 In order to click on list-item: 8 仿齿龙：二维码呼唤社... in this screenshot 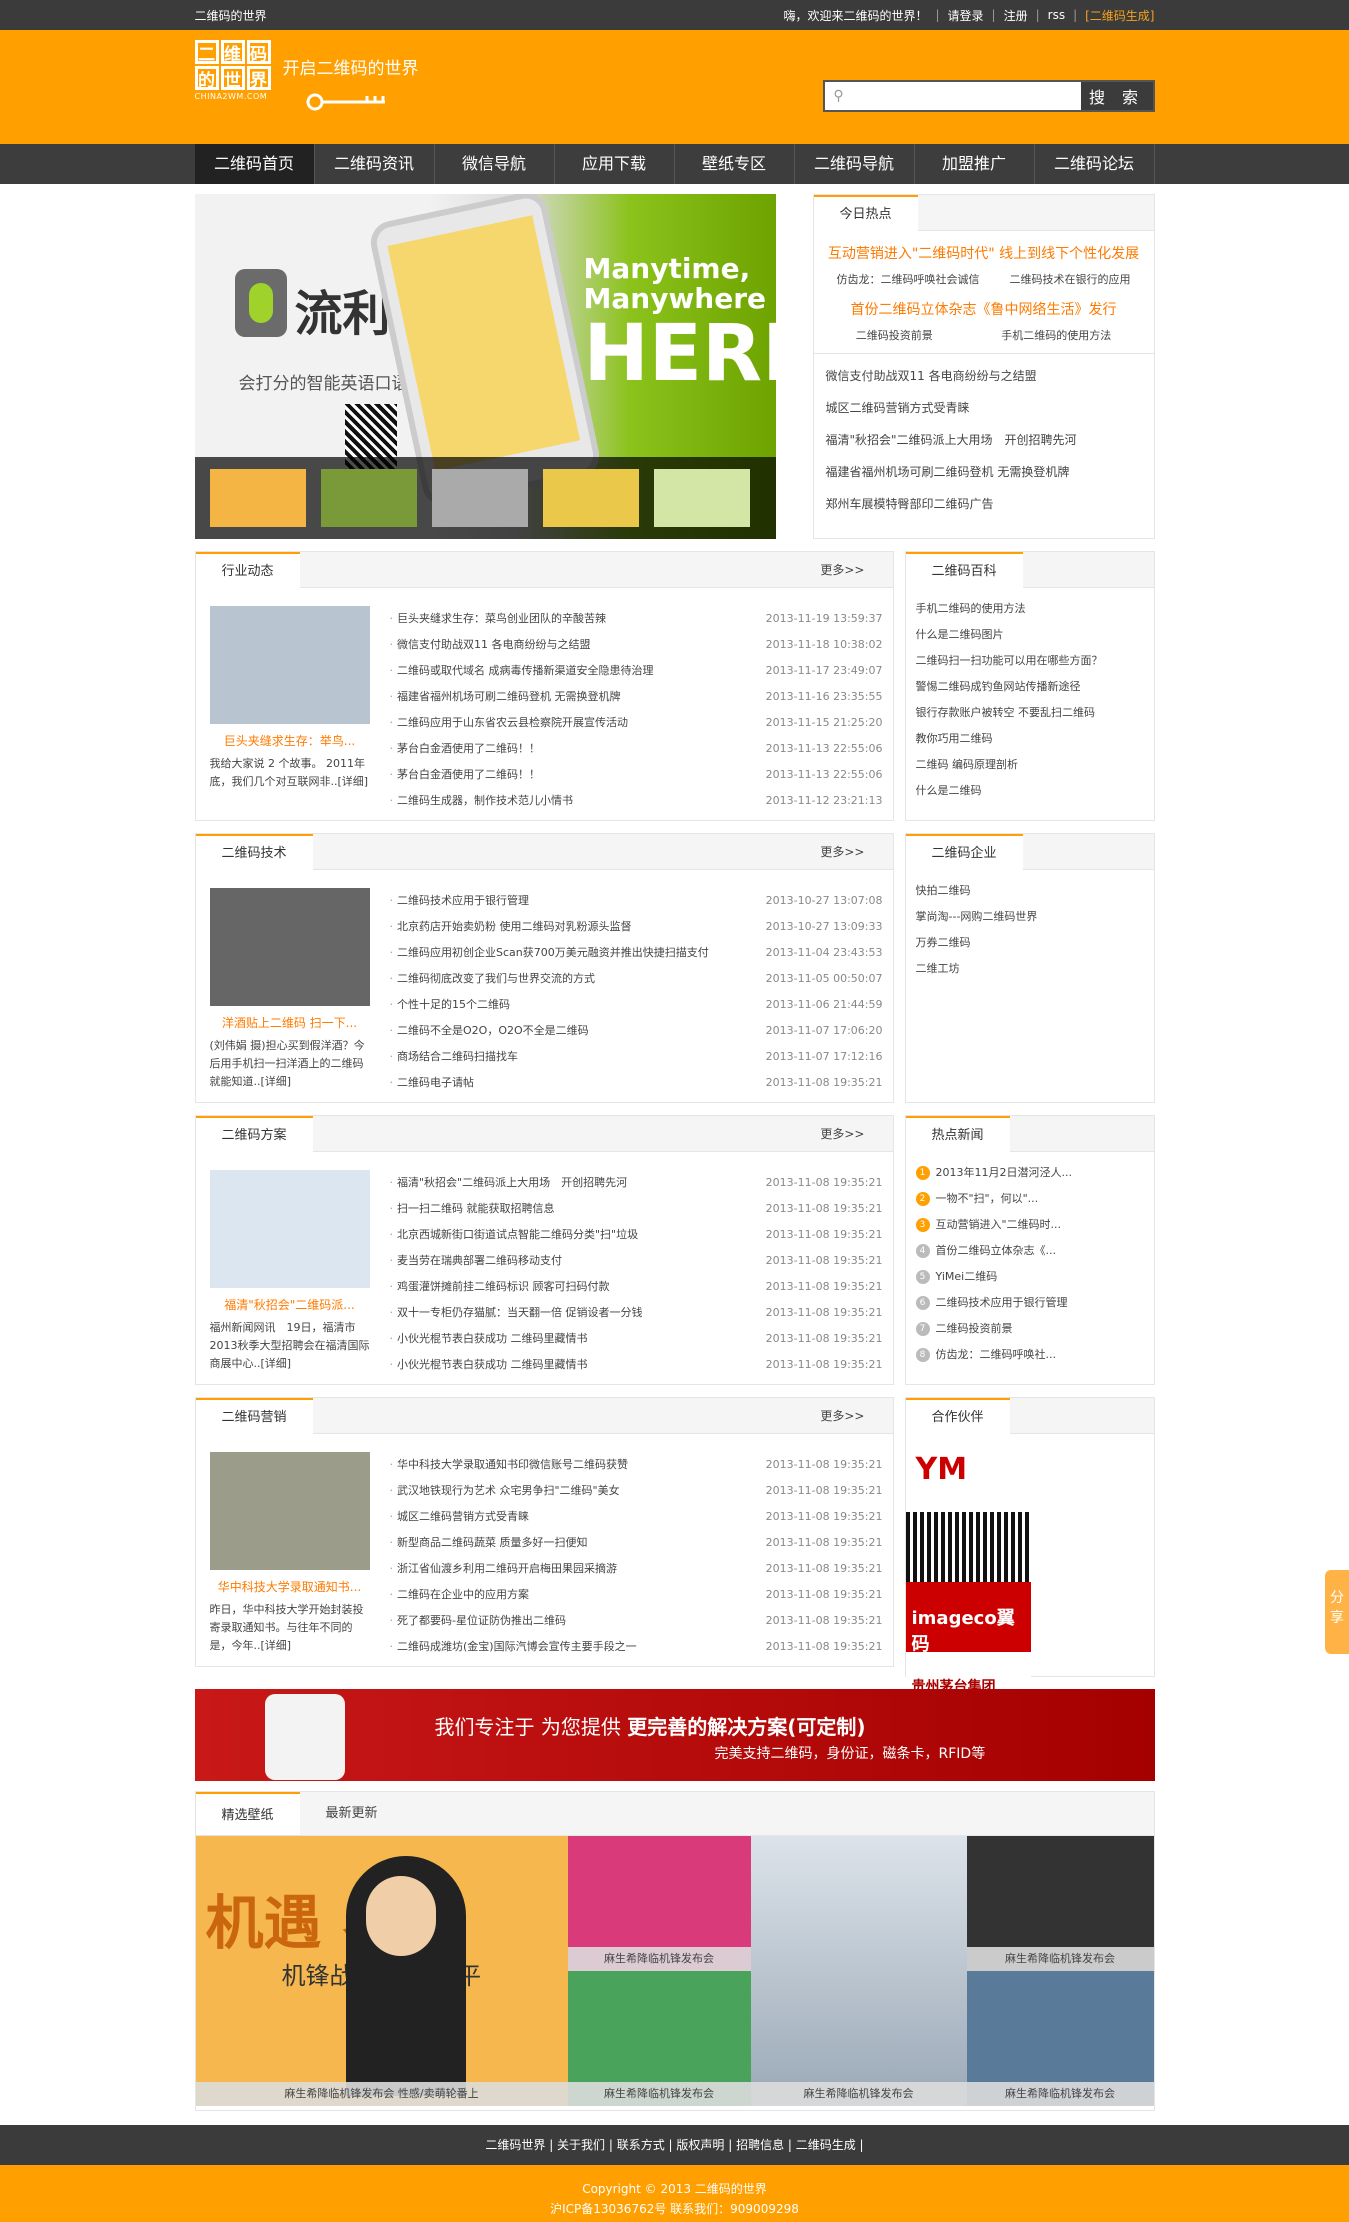, I will do `click(1029, 1355)`.